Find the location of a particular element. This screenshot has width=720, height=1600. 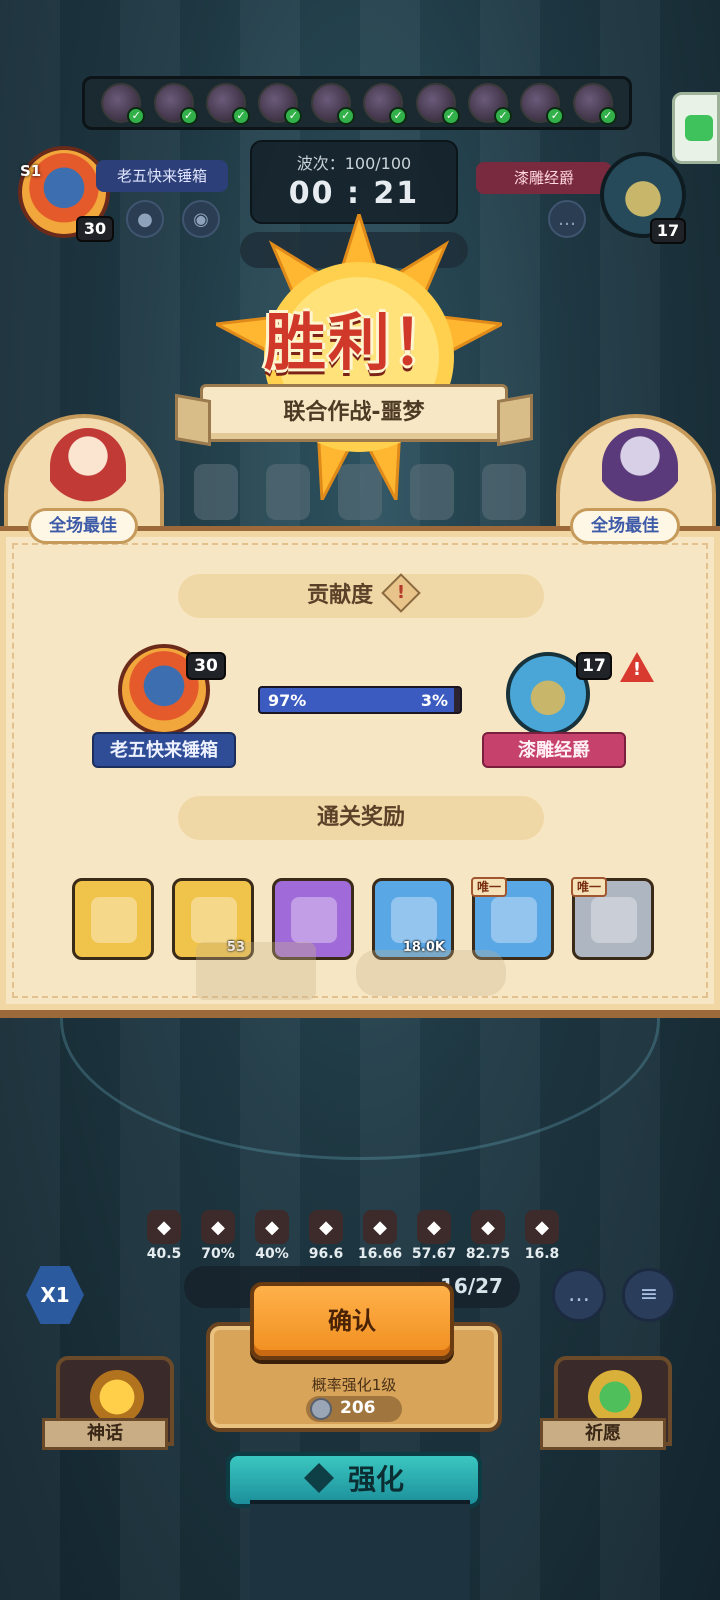

stat-value: 16.8 is located at coordinates (542, 1254).